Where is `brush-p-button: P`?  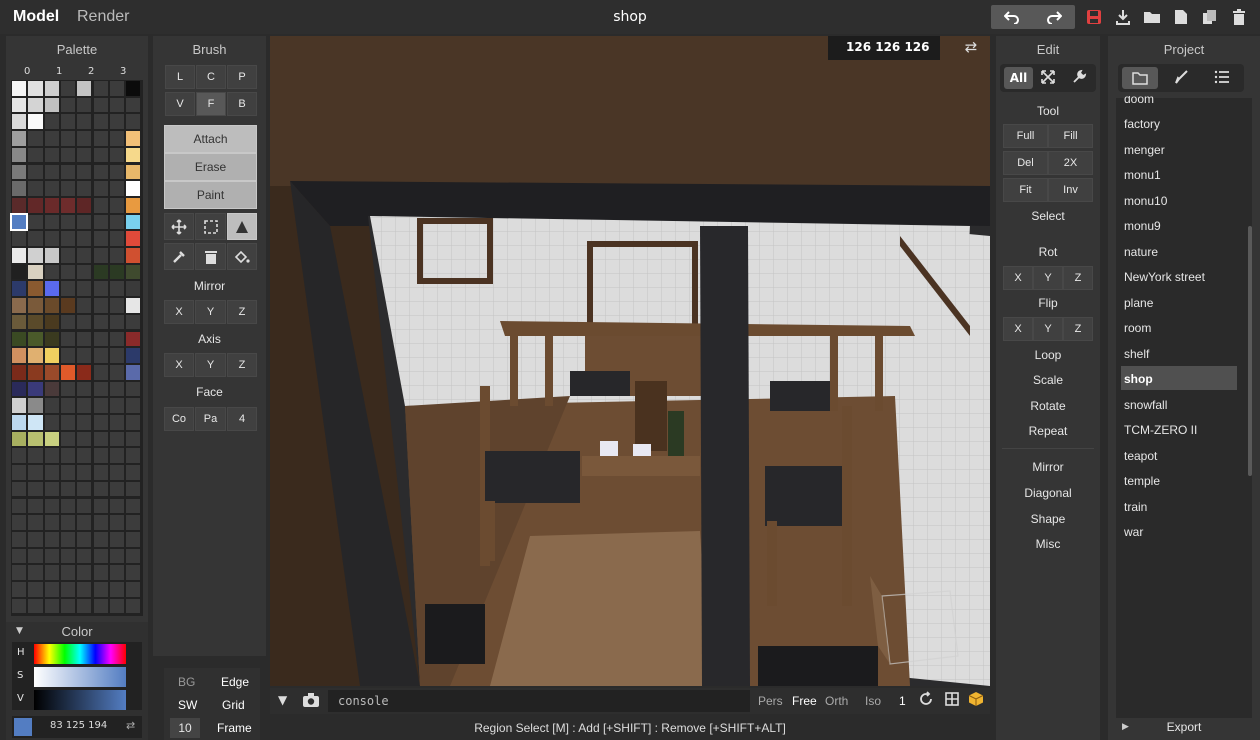
brush-p-button: P is located at coordinates (242, 77).